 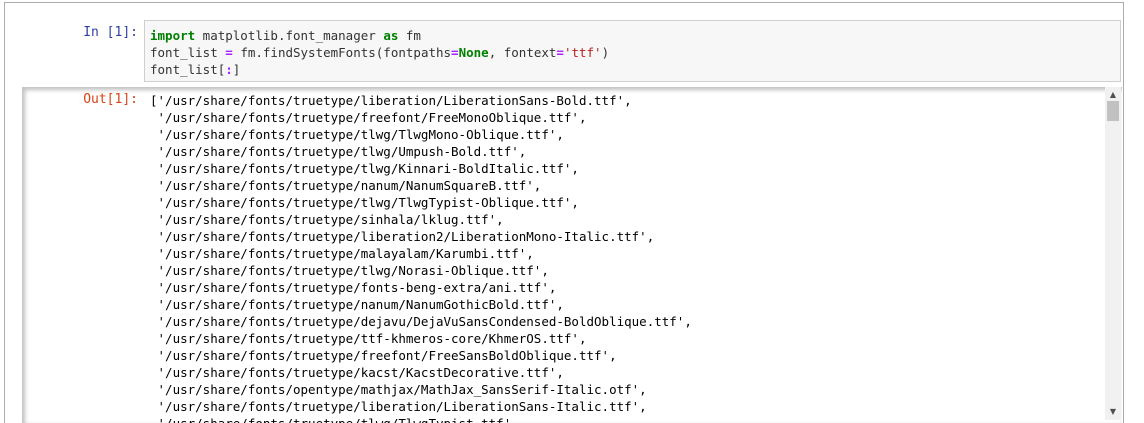 What do you see at coordinates (342, 52) in the screenshot?
I see `code-token: fm.findSystemFonts(fontpaths` at bounding box center [342, 52].